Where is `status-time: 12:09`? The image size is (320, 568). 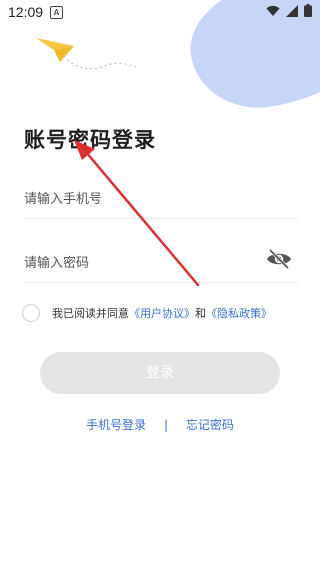 status-time: 12:09 is located at coordinates (26, 12).